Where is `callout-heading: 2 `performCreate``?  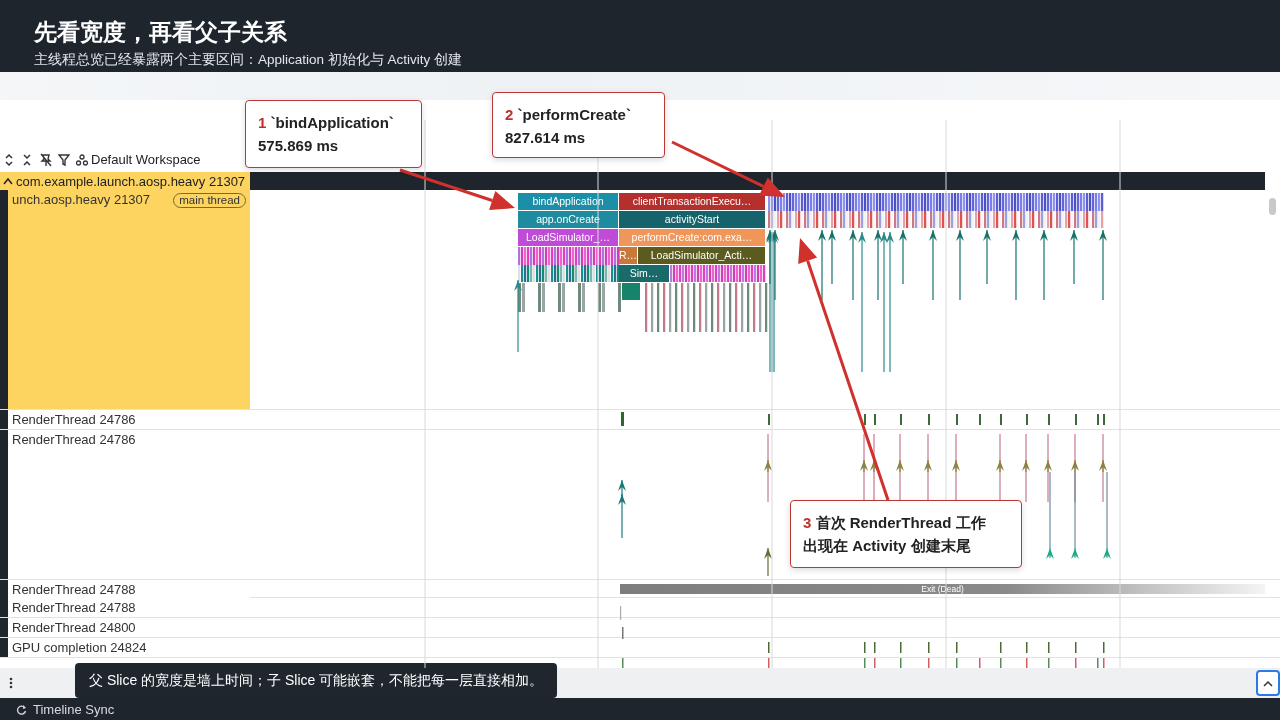
callout-heading: 2 `performCreate` is located at coordinates (568, 115).